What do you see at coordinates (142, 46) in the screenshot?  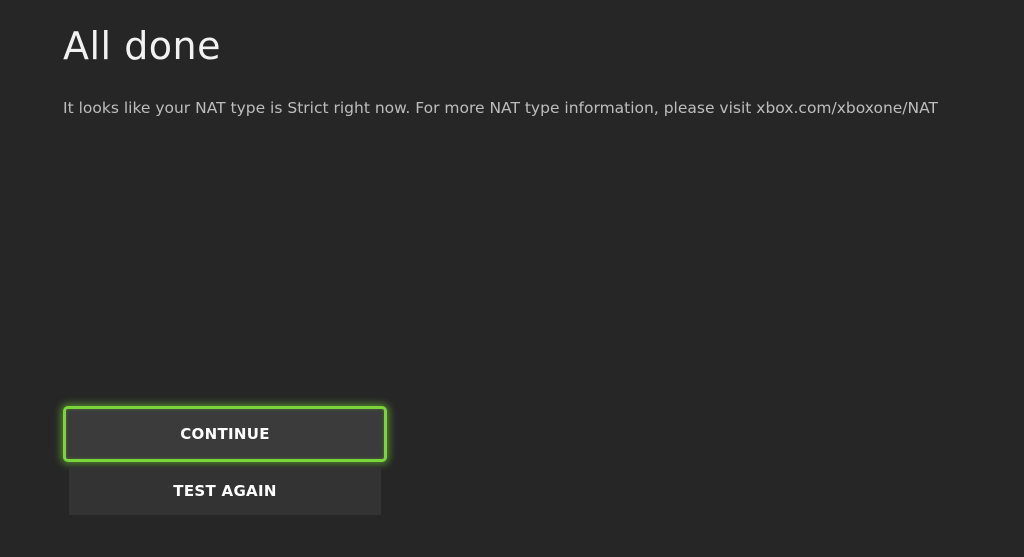 I see `page-title: All done` at bounding box center [142, 46].